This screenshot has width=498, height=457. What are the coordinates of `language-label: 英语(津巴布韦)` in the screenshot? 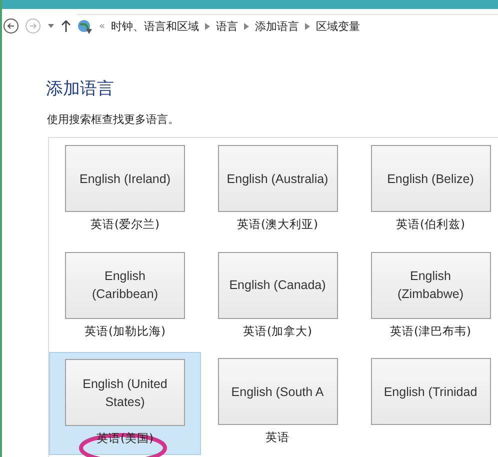 It's located at (430, 331).